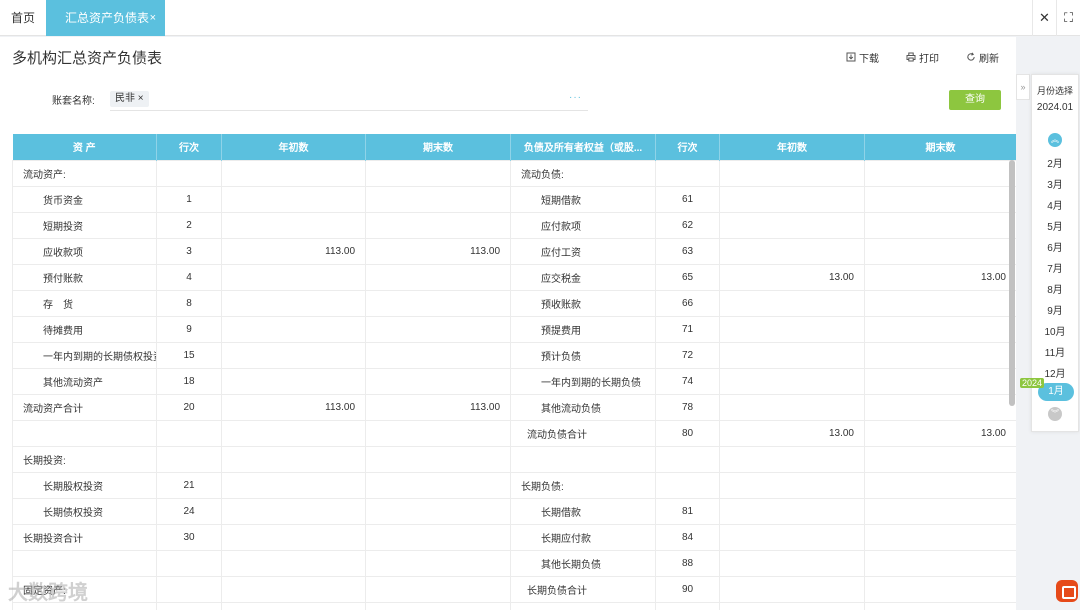  Describe the element at coordinates (583, 485) in the screenshot. I see `liability-item-cell: 长期负债:` at that location.